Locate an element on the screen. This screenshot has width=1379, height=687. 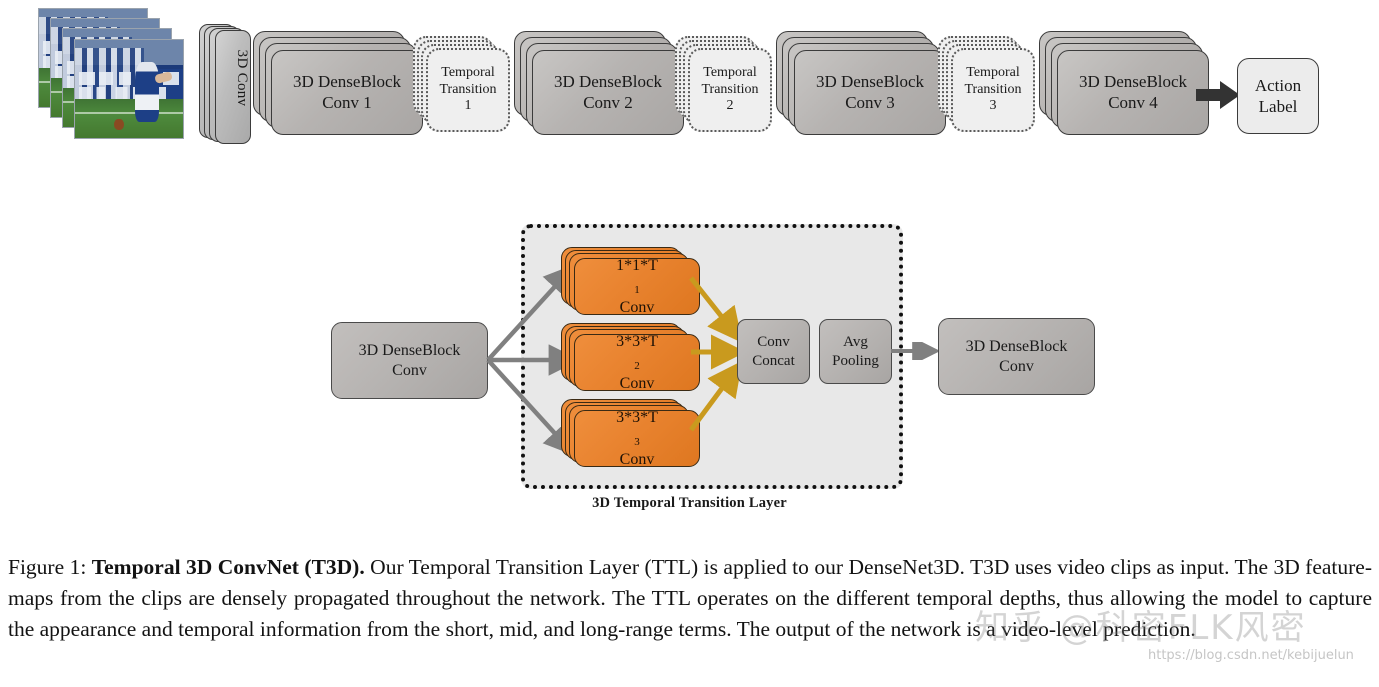
video-clip-stack is located at coordinates (112, 75).